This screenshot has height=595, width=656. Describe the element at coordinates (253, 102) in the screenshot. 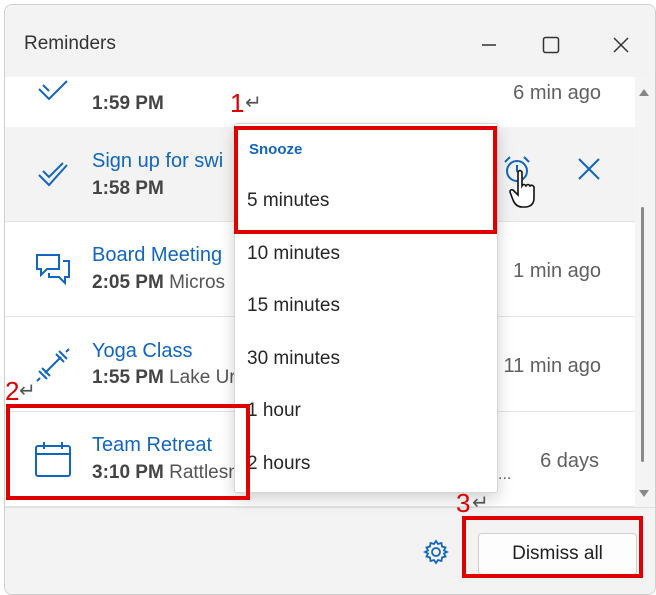

I see `return-glyph-1: ↵` at that location.